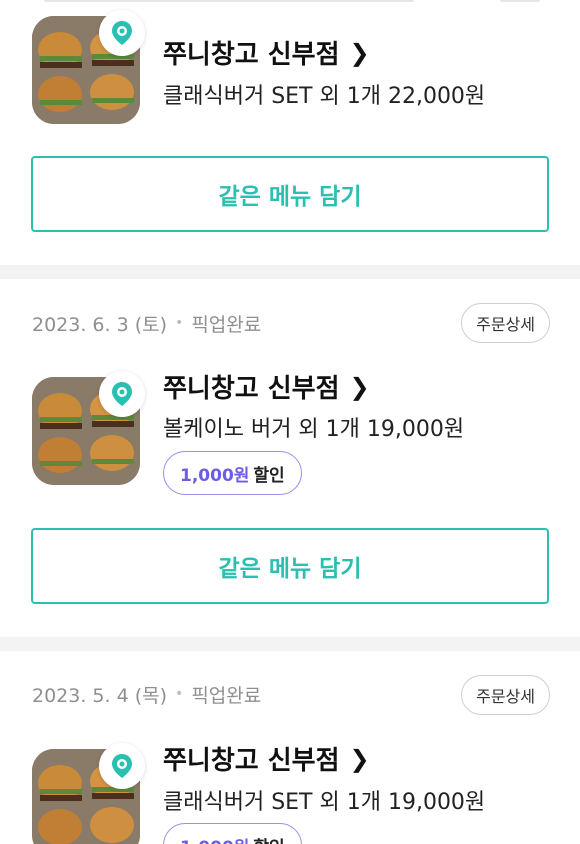 This screenshot has height=844, width=580. I want to click on order-meta: 2023. 5. 4 (목) • 픽업완료, so click(146, 694).